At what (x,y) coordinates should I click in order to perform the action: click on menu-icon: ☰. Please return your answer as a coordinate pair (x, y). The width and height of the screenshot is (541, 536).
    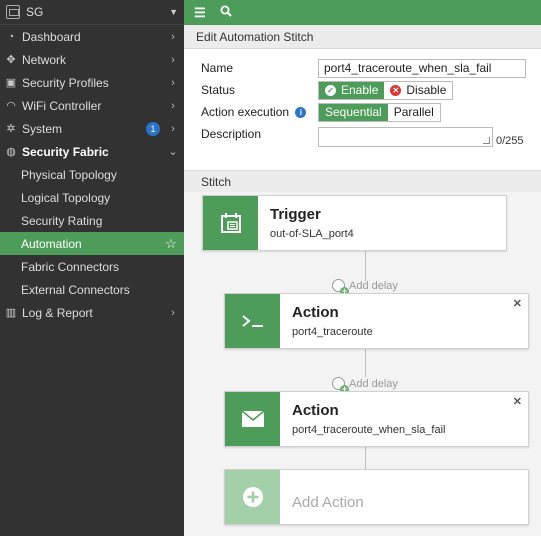
    Looking at the image, I should click on (200, 13).